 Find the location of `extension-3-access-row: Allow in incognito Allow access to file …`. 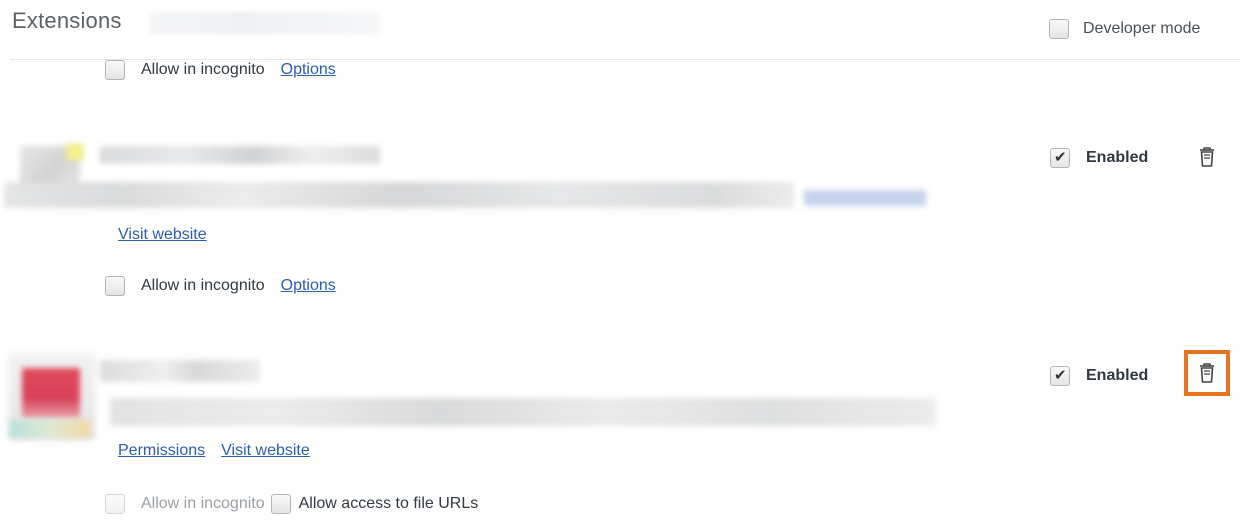

extension-3-access-row: Allow in incognito Allow access to file … is located at coordinates (291, 504).